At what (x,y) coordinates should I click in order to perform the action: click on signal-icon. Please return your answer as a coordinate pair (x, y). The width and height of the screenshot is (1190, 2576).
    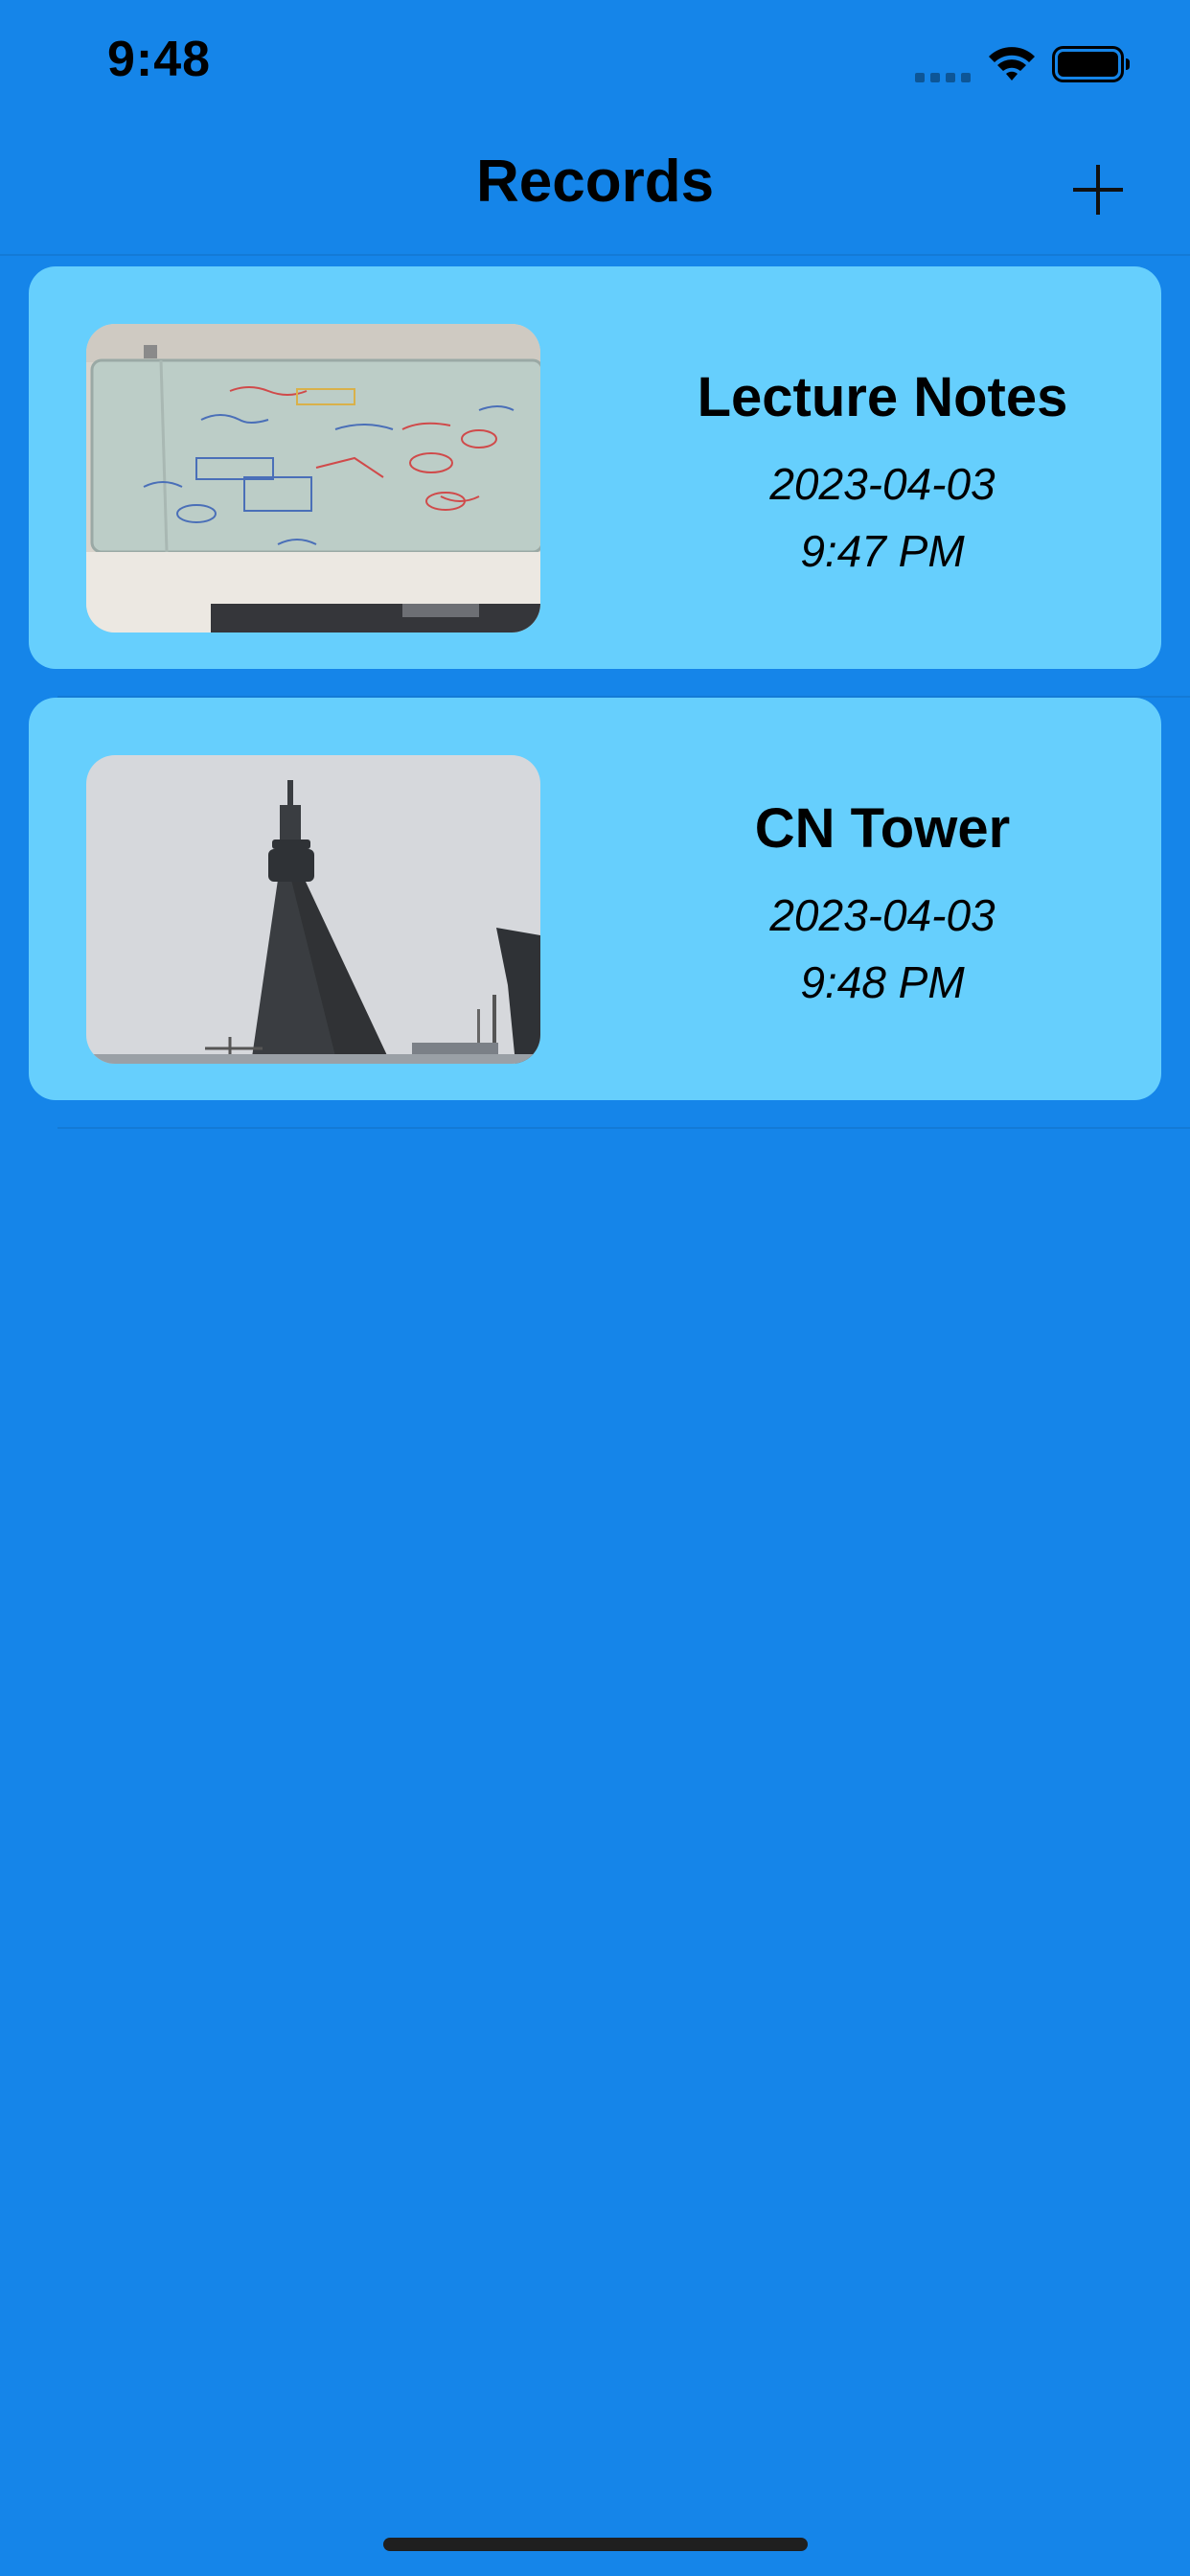
    Looking at the image, I should click on (943, 75).